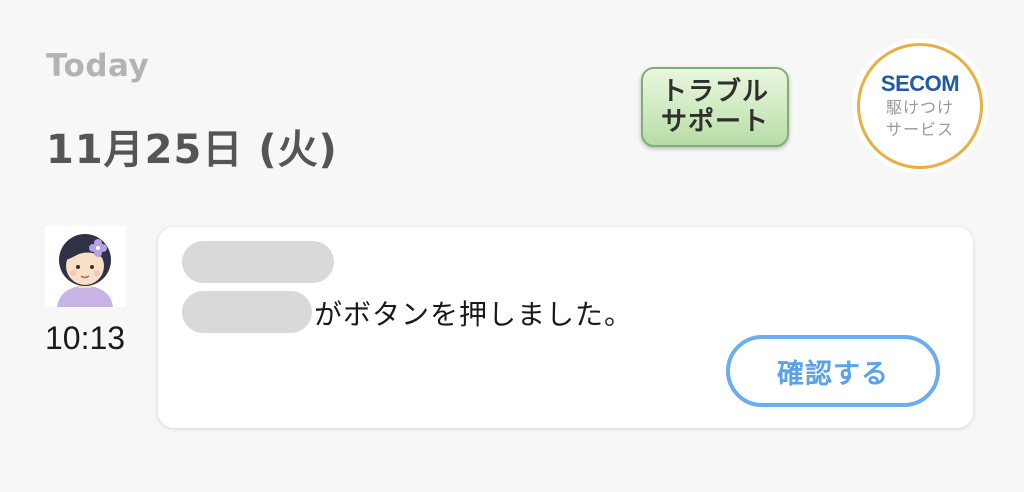  Describe the element at coordinates (920, 83) in the screenshot. I see `secom-logo: SECOM` at that location.